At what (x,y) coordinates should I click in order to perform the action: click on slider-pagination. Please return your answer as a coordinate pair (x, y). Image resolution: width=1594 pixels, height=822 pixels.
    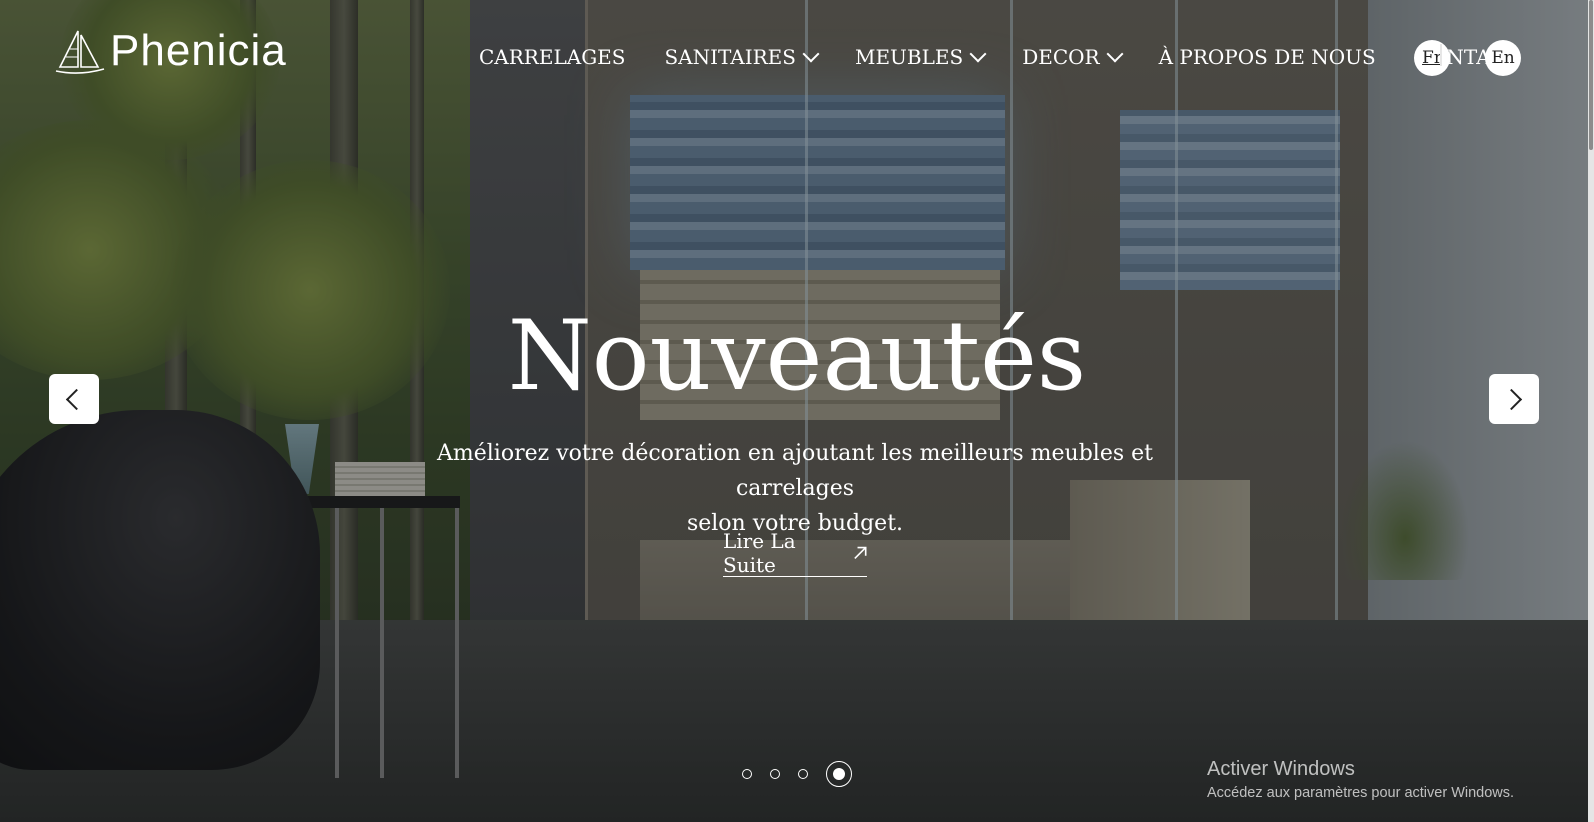
    Looking at the image, I should click on (806, 774).